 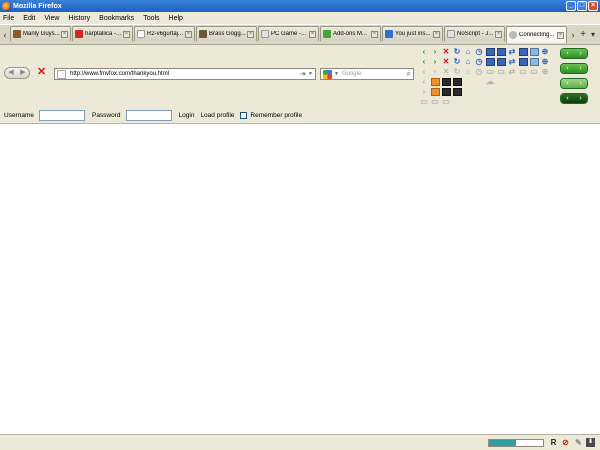 I want to click on url-dropdown-icon: ▼, so click(x=310, y=74).